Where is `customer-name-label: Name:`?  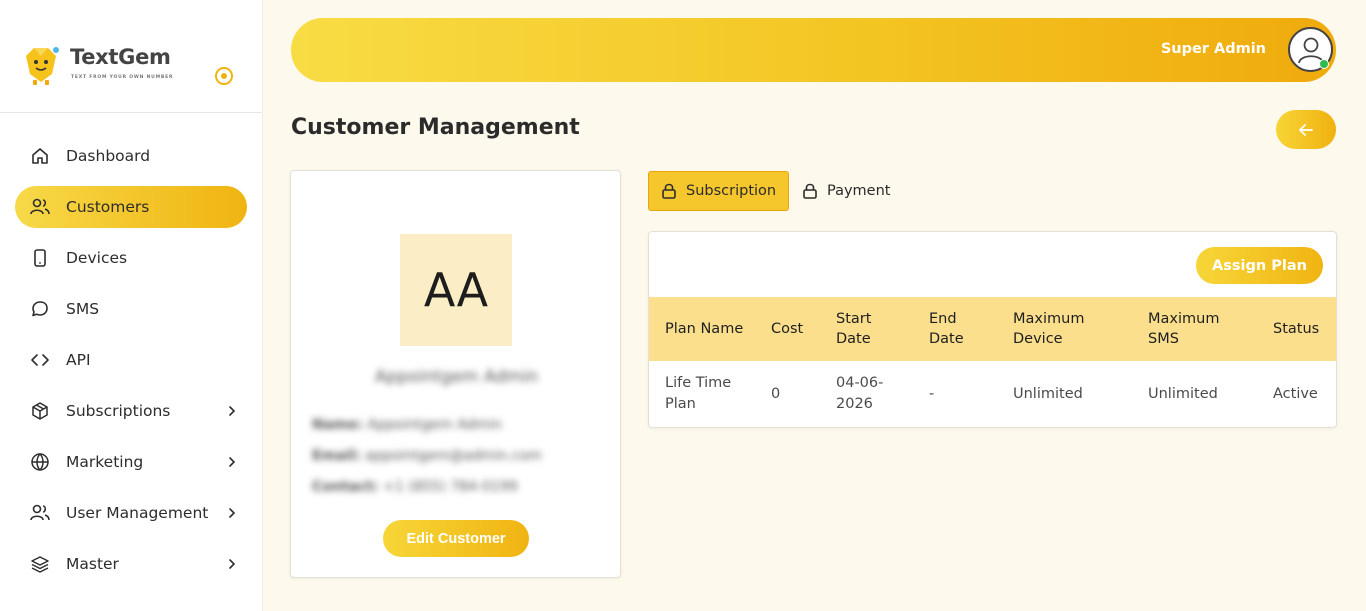 customer-name-label: Name: is located at coordinates (337, 425).